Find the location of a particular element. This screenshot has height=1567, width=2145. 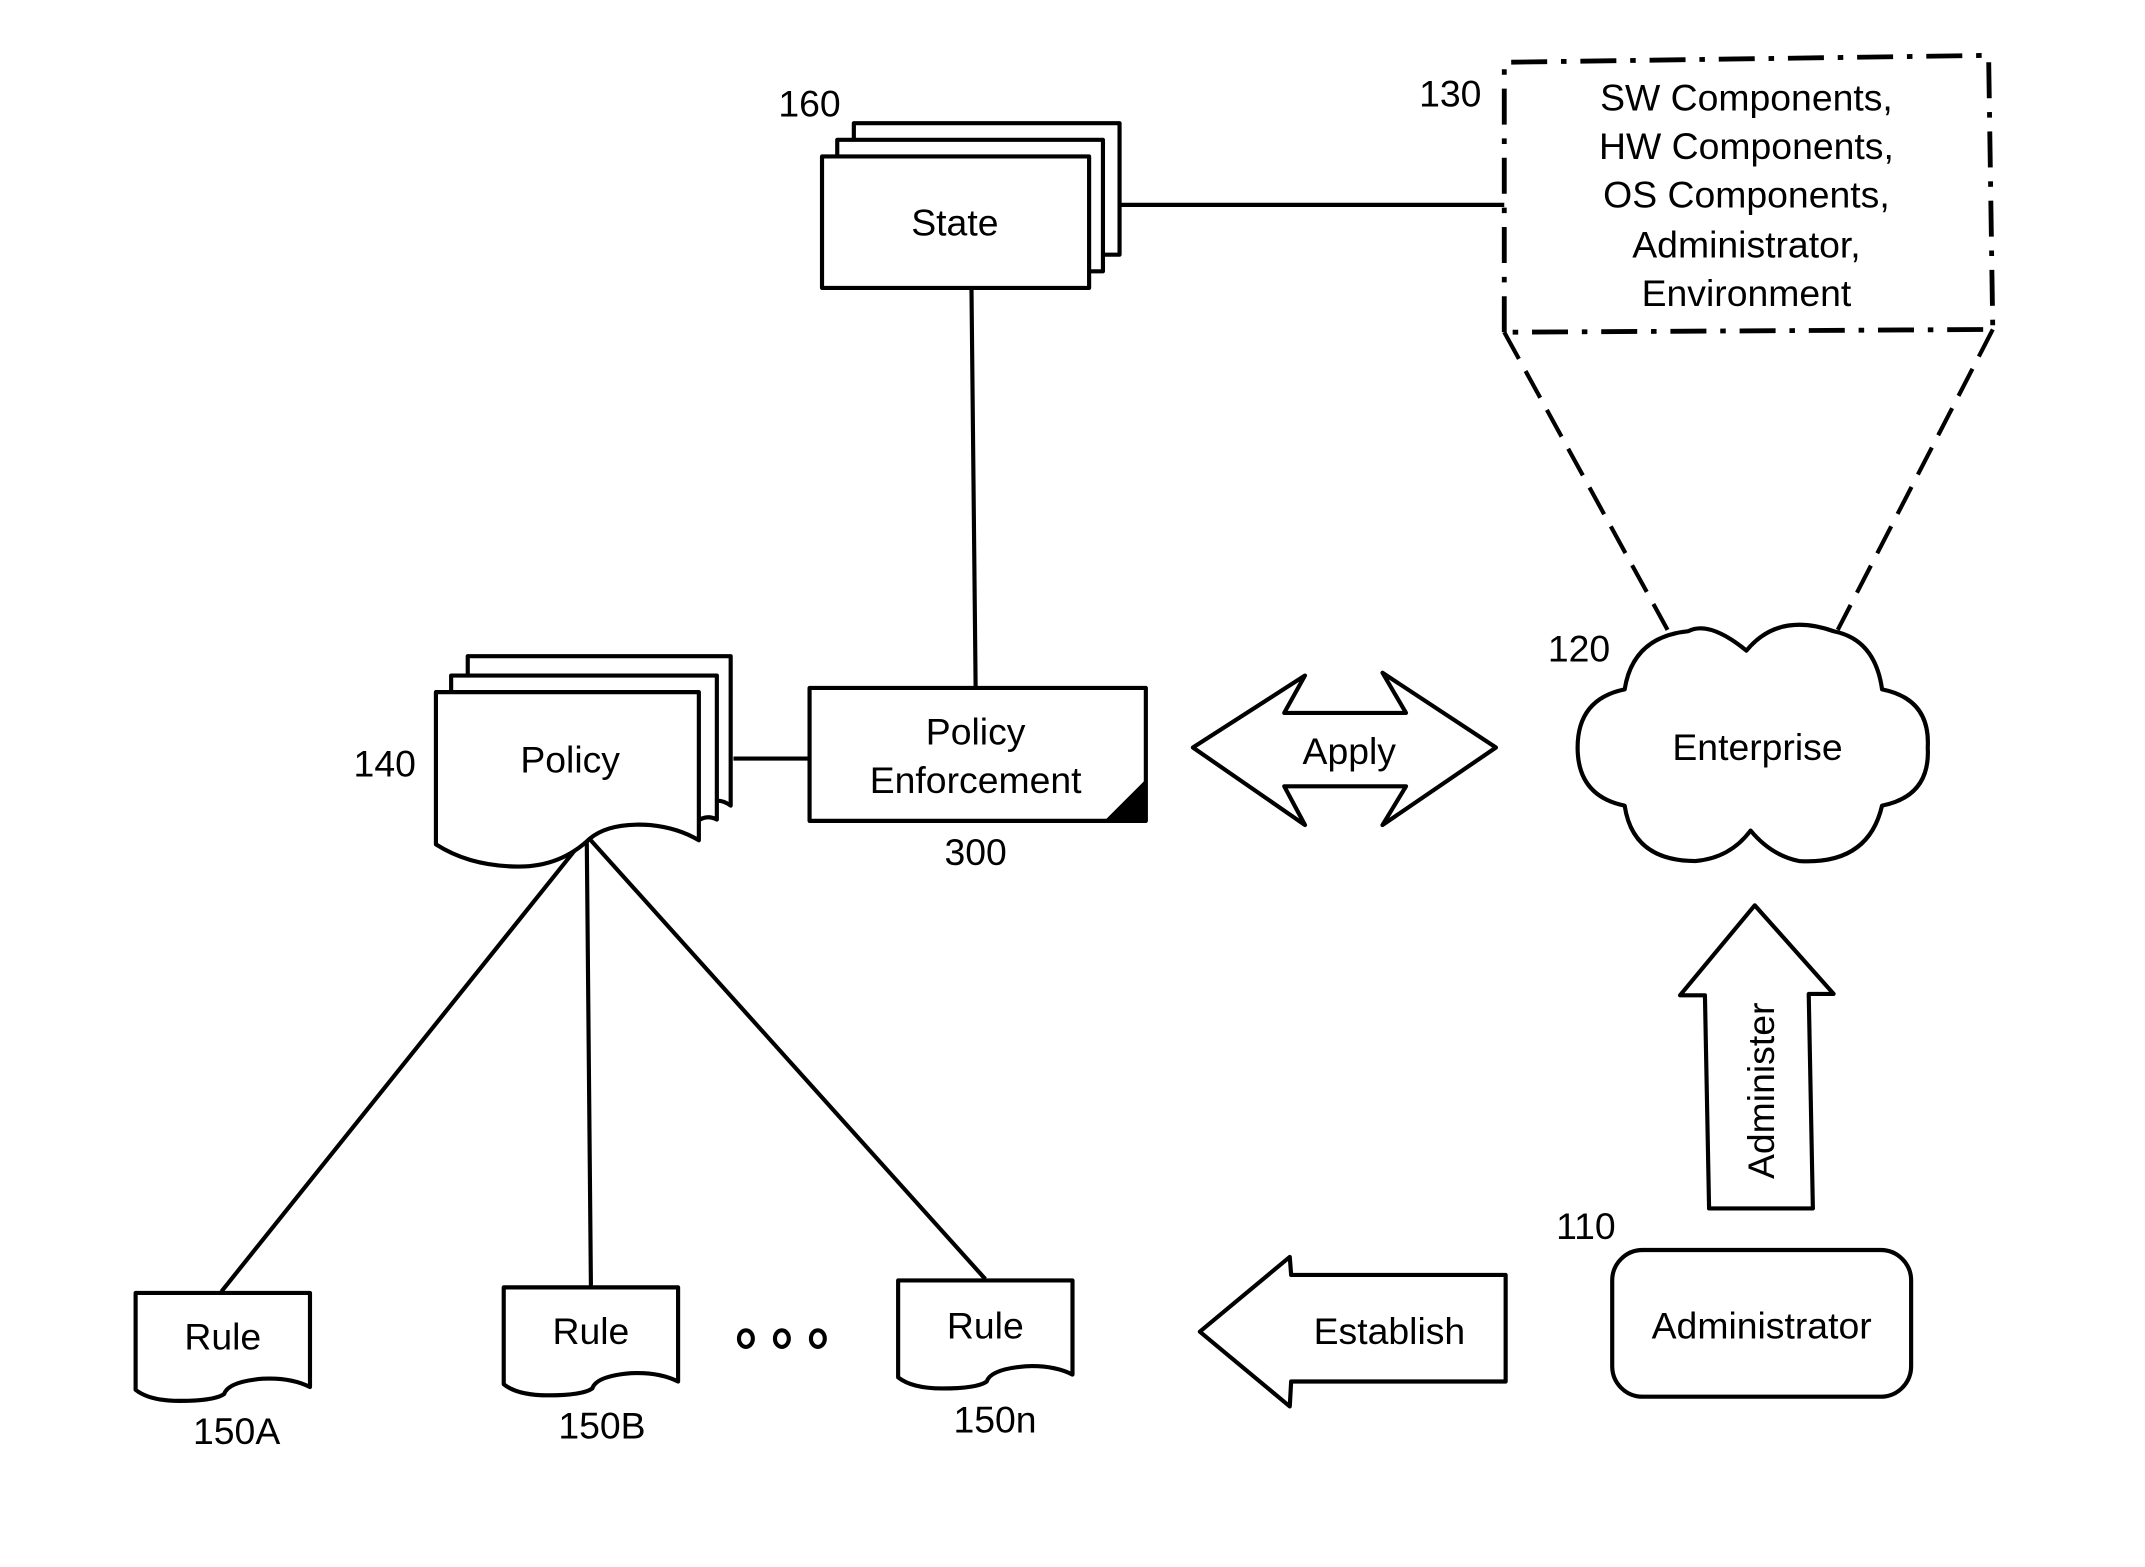

policy-node: Policy is located at coordinates (583, 761).